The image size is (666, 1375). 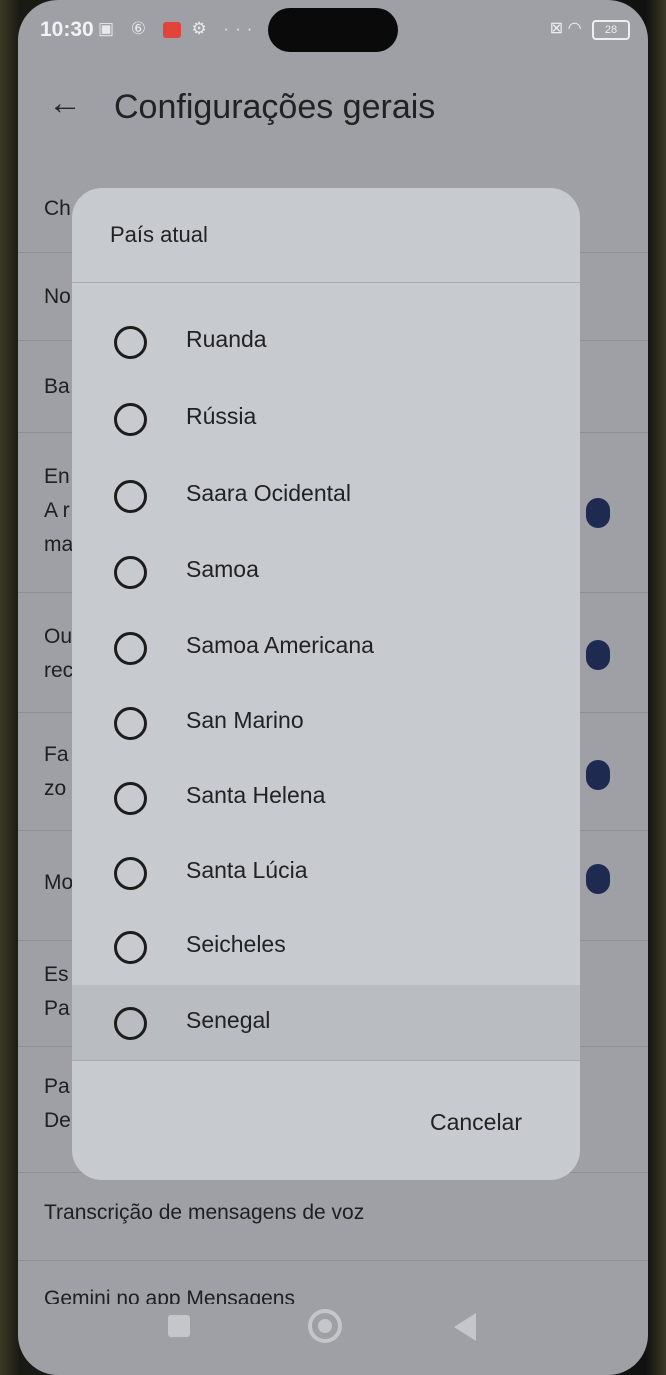 I want to click on option-label: Seicheles, so click(x=236, y=944).